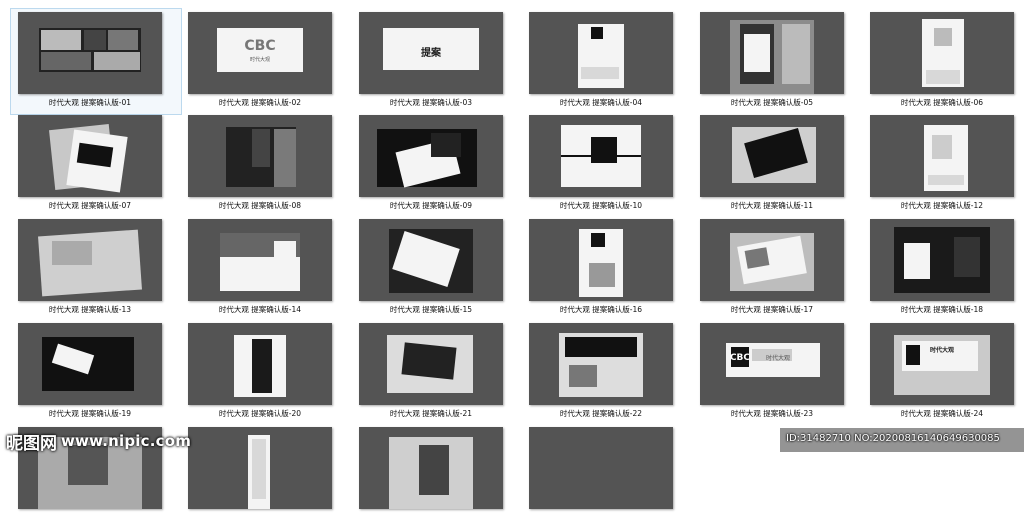 The width and height of the screenshot is (1024, 529). I want to click on slide-thumbnail: 时代大观 提案确认版-07, so click(96, 164).